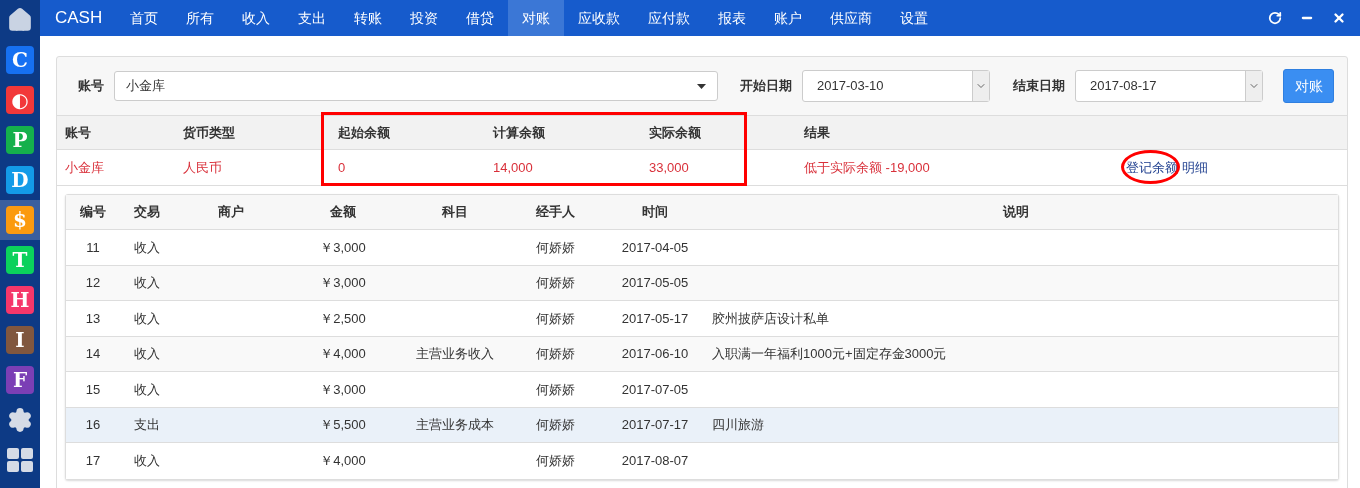 Image resolution: width=1360 pixels, height=488 pixels. I want to click on column-header: 实际余额, so click(675, 132).